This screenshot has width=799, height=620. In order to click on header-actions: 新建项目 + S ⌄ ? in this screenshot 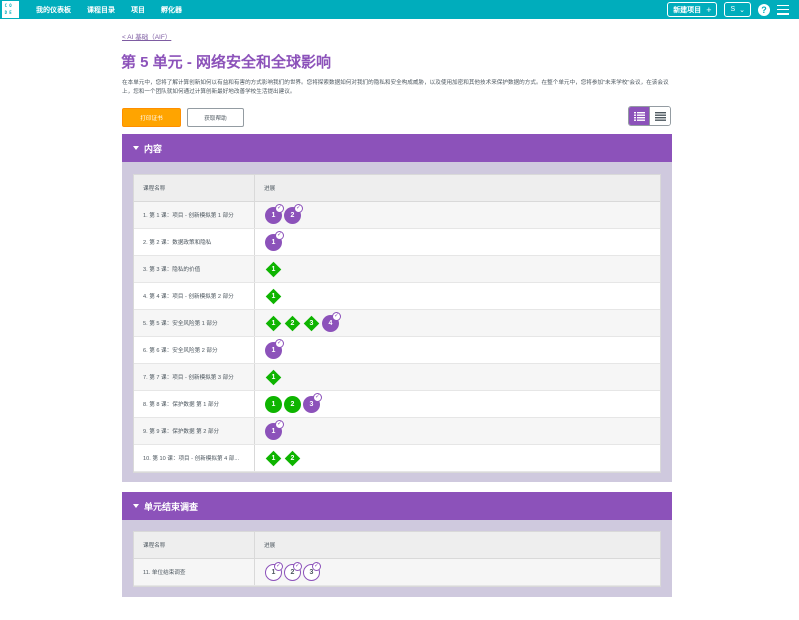, I will do `click(733, 9)`.